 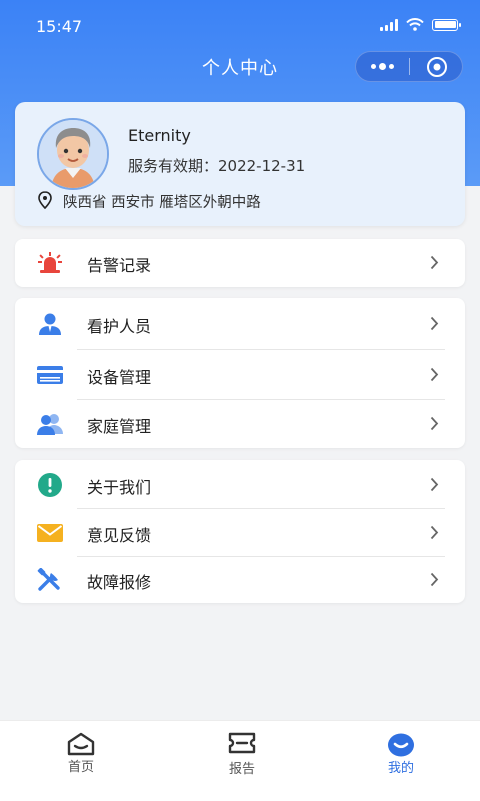 I want to click on tab-mine: 我的, so click(x=401, y=761).